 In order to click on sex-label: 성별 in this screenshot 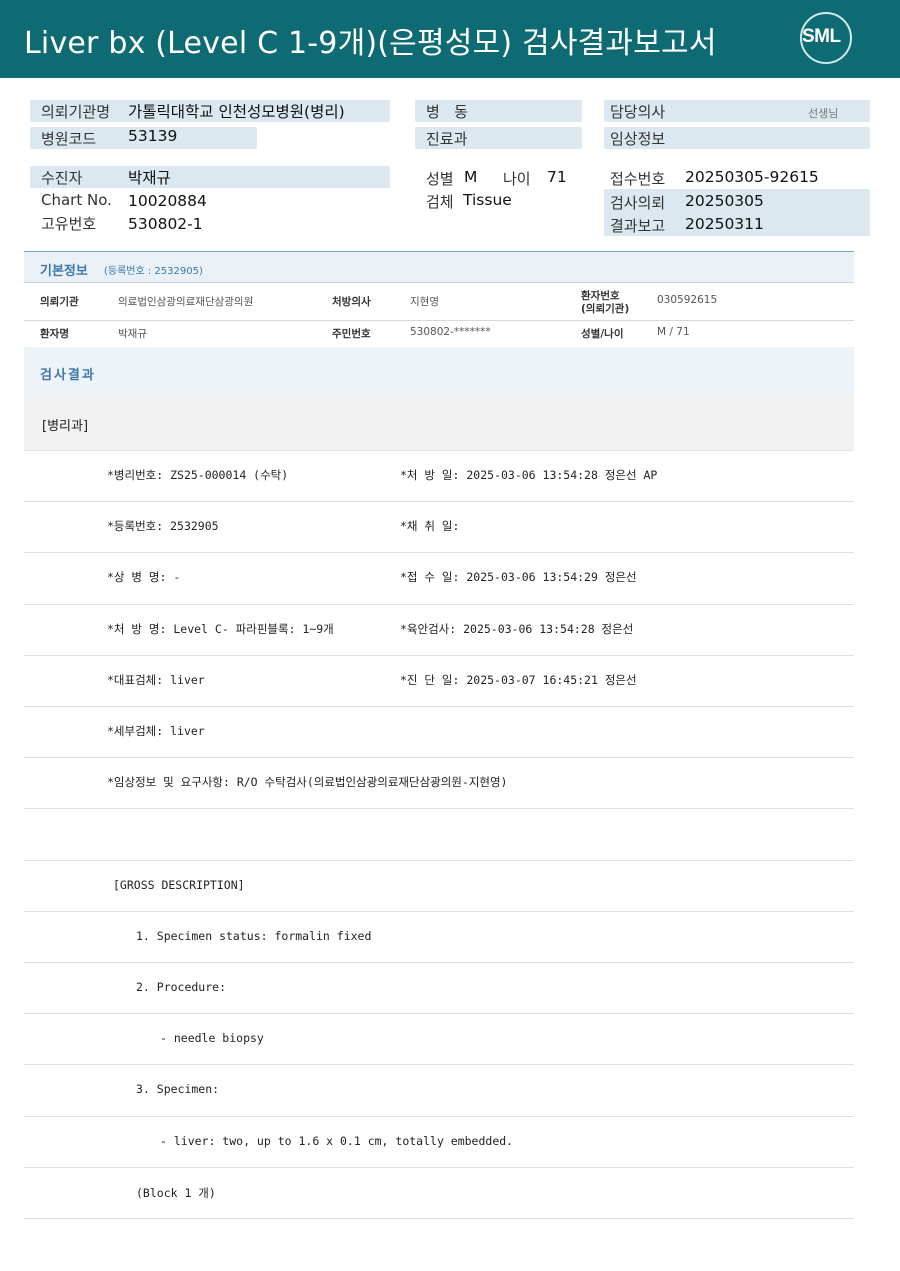, I will do `click(440, 179)`.